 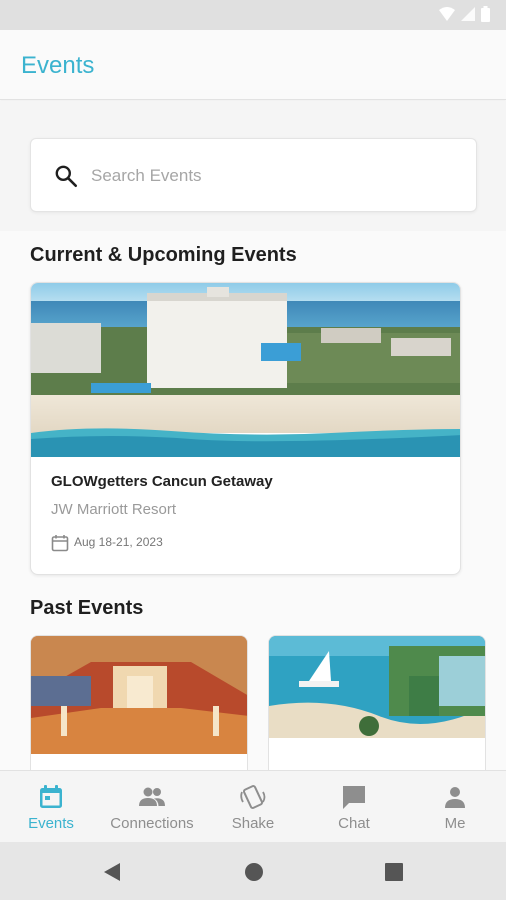 I want to click on nav-item-chat: Chat, so click(x=354, y=807).